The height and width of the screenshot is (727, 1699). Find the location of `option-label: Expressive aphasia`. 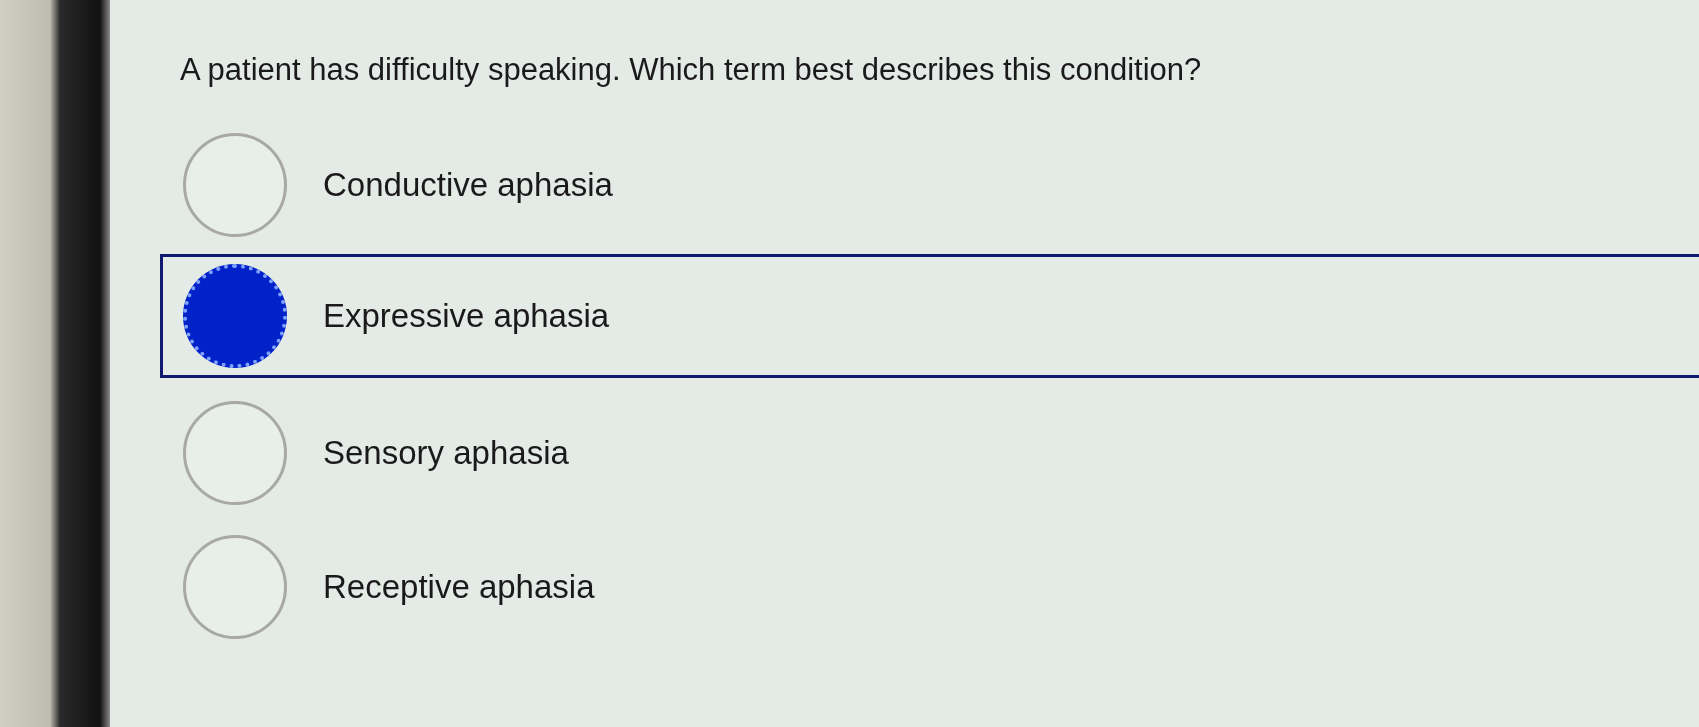

option-label: Expressive aphasia is located at coordinates (466, 316).